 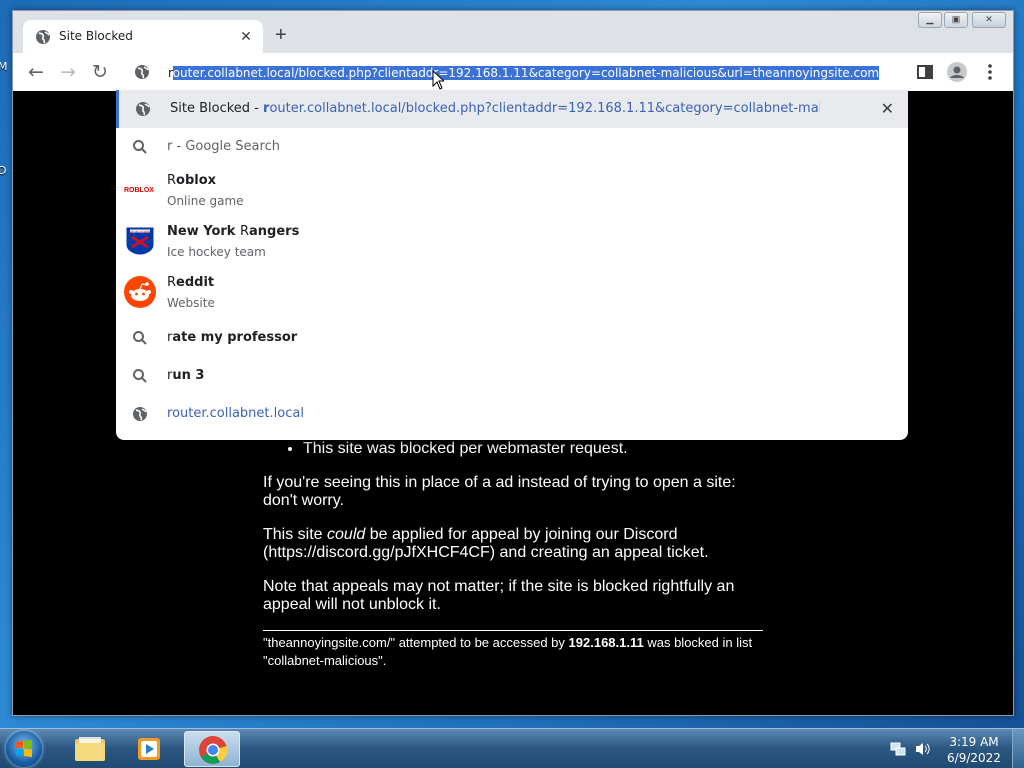 I want to click on suggestion-text: oblox, so click(x=196, y=180).